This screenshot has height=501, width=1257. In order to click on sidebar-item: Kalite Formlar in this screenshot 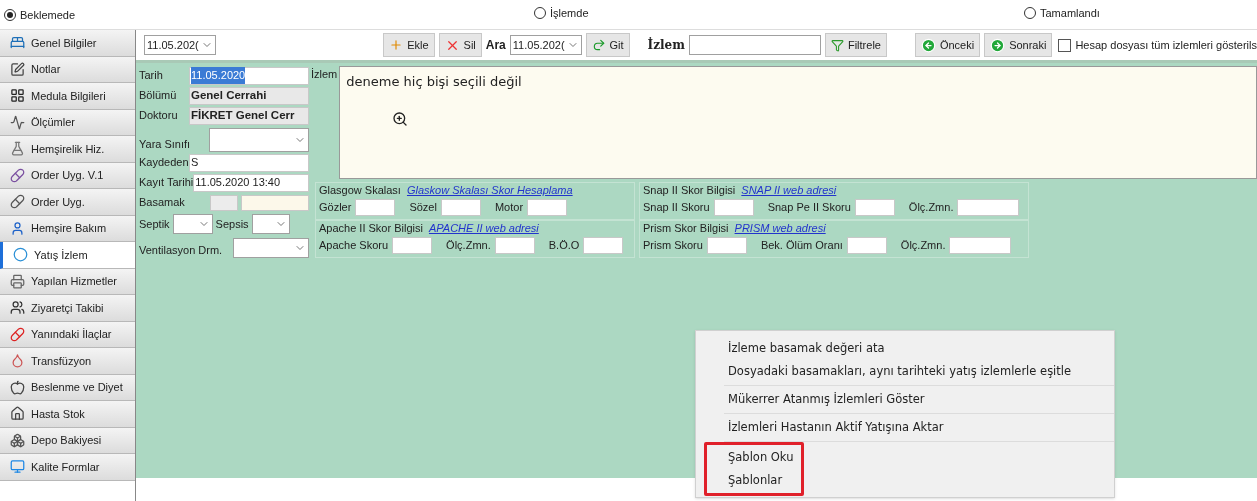, I will do `click(67, 467)`.